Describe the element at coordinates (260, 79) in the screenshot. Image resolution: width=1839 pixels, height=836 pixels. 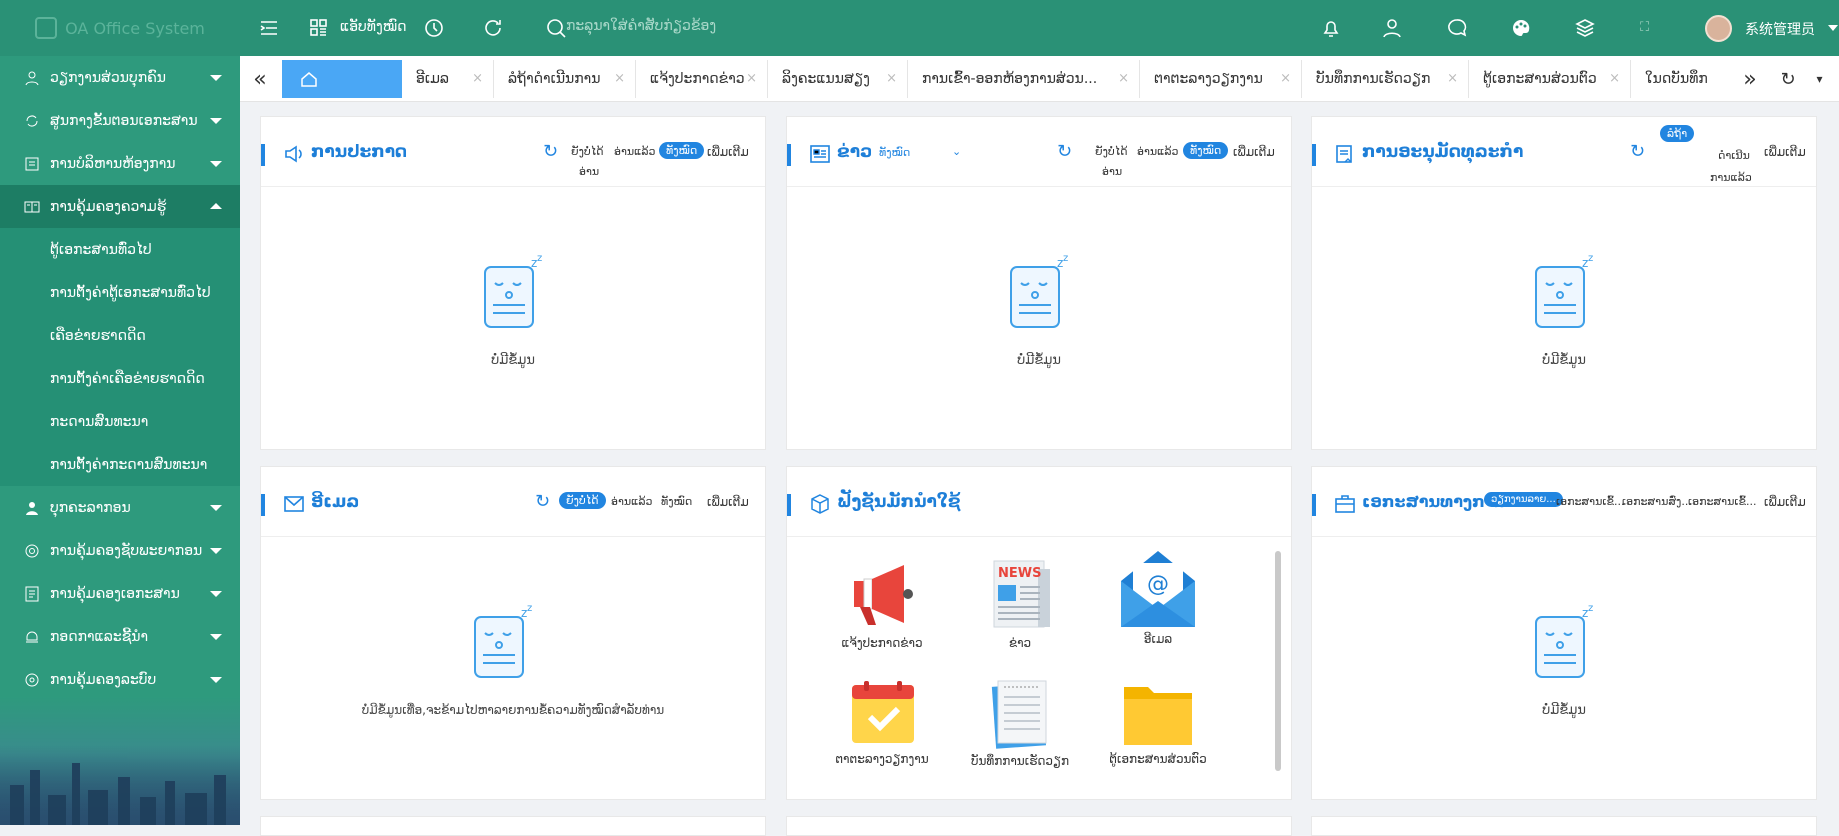
I see `tabs-scroll-left-icon: «` at that location.